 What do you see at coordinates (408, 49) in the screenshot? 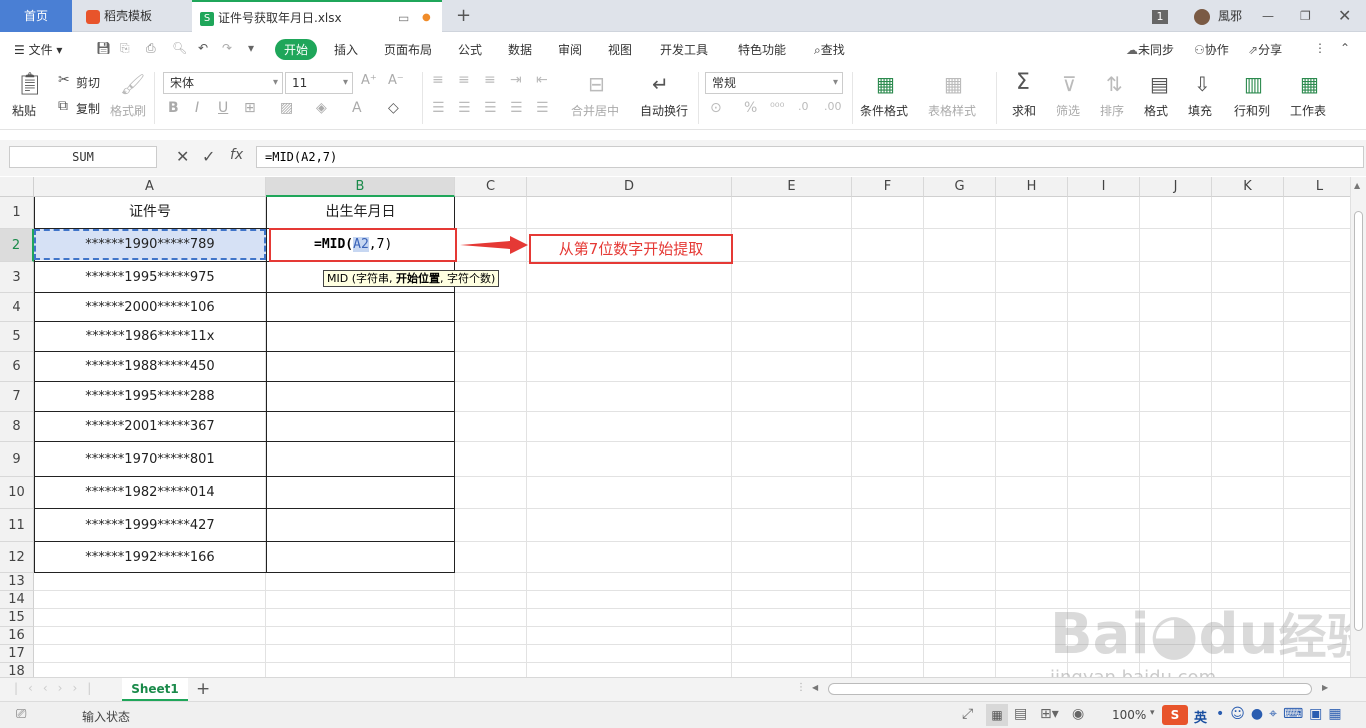
I see `tab-page-layout: 页面布局` at bounding box center [408, 49].